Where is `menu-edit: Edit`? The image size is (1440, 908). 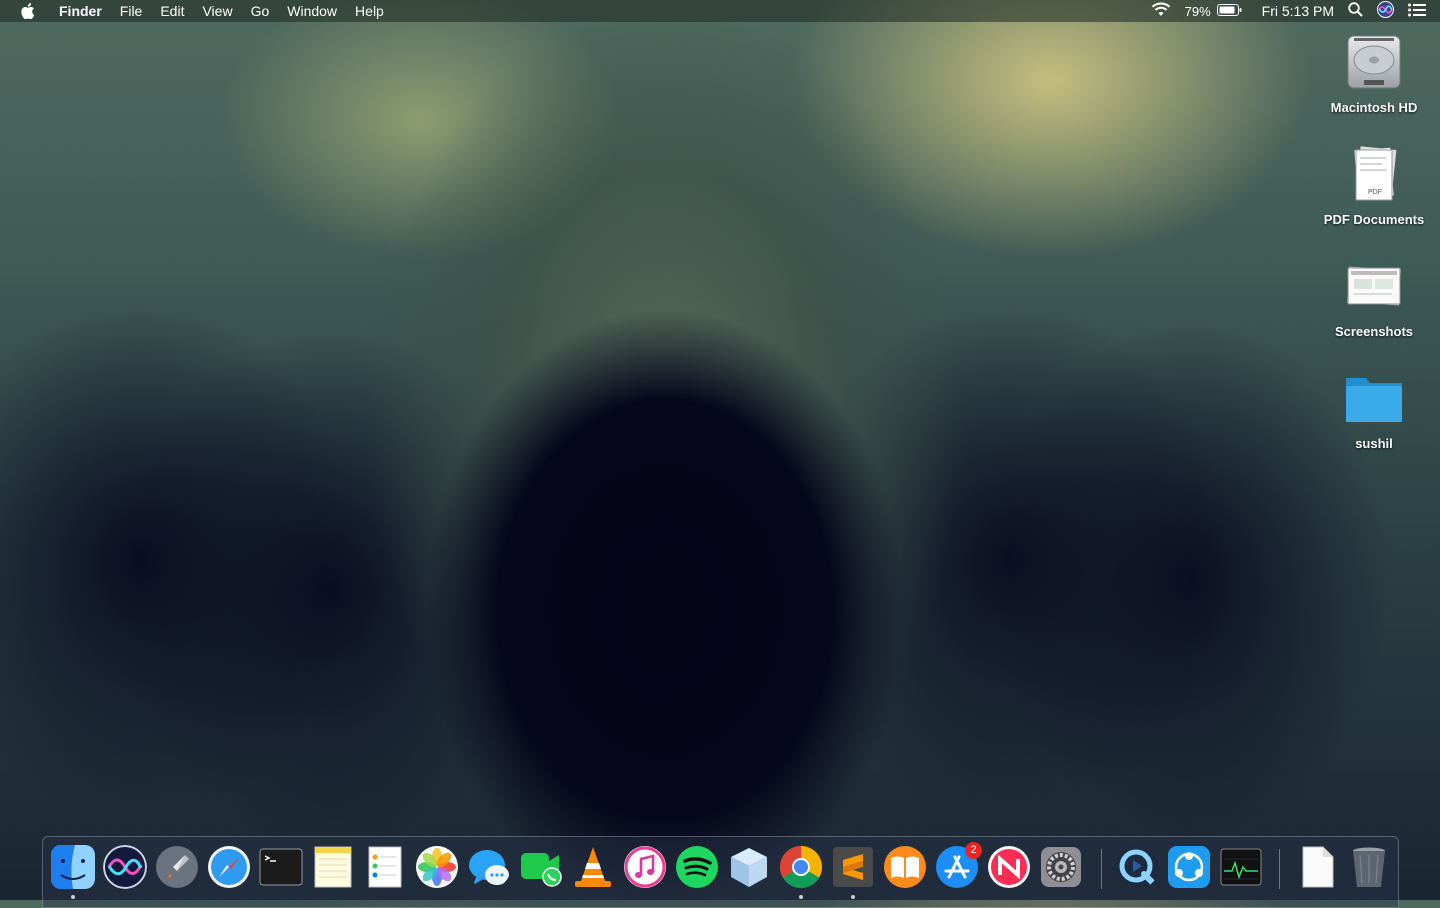 menu-edit: Edit is located at coordinates (172, 11).